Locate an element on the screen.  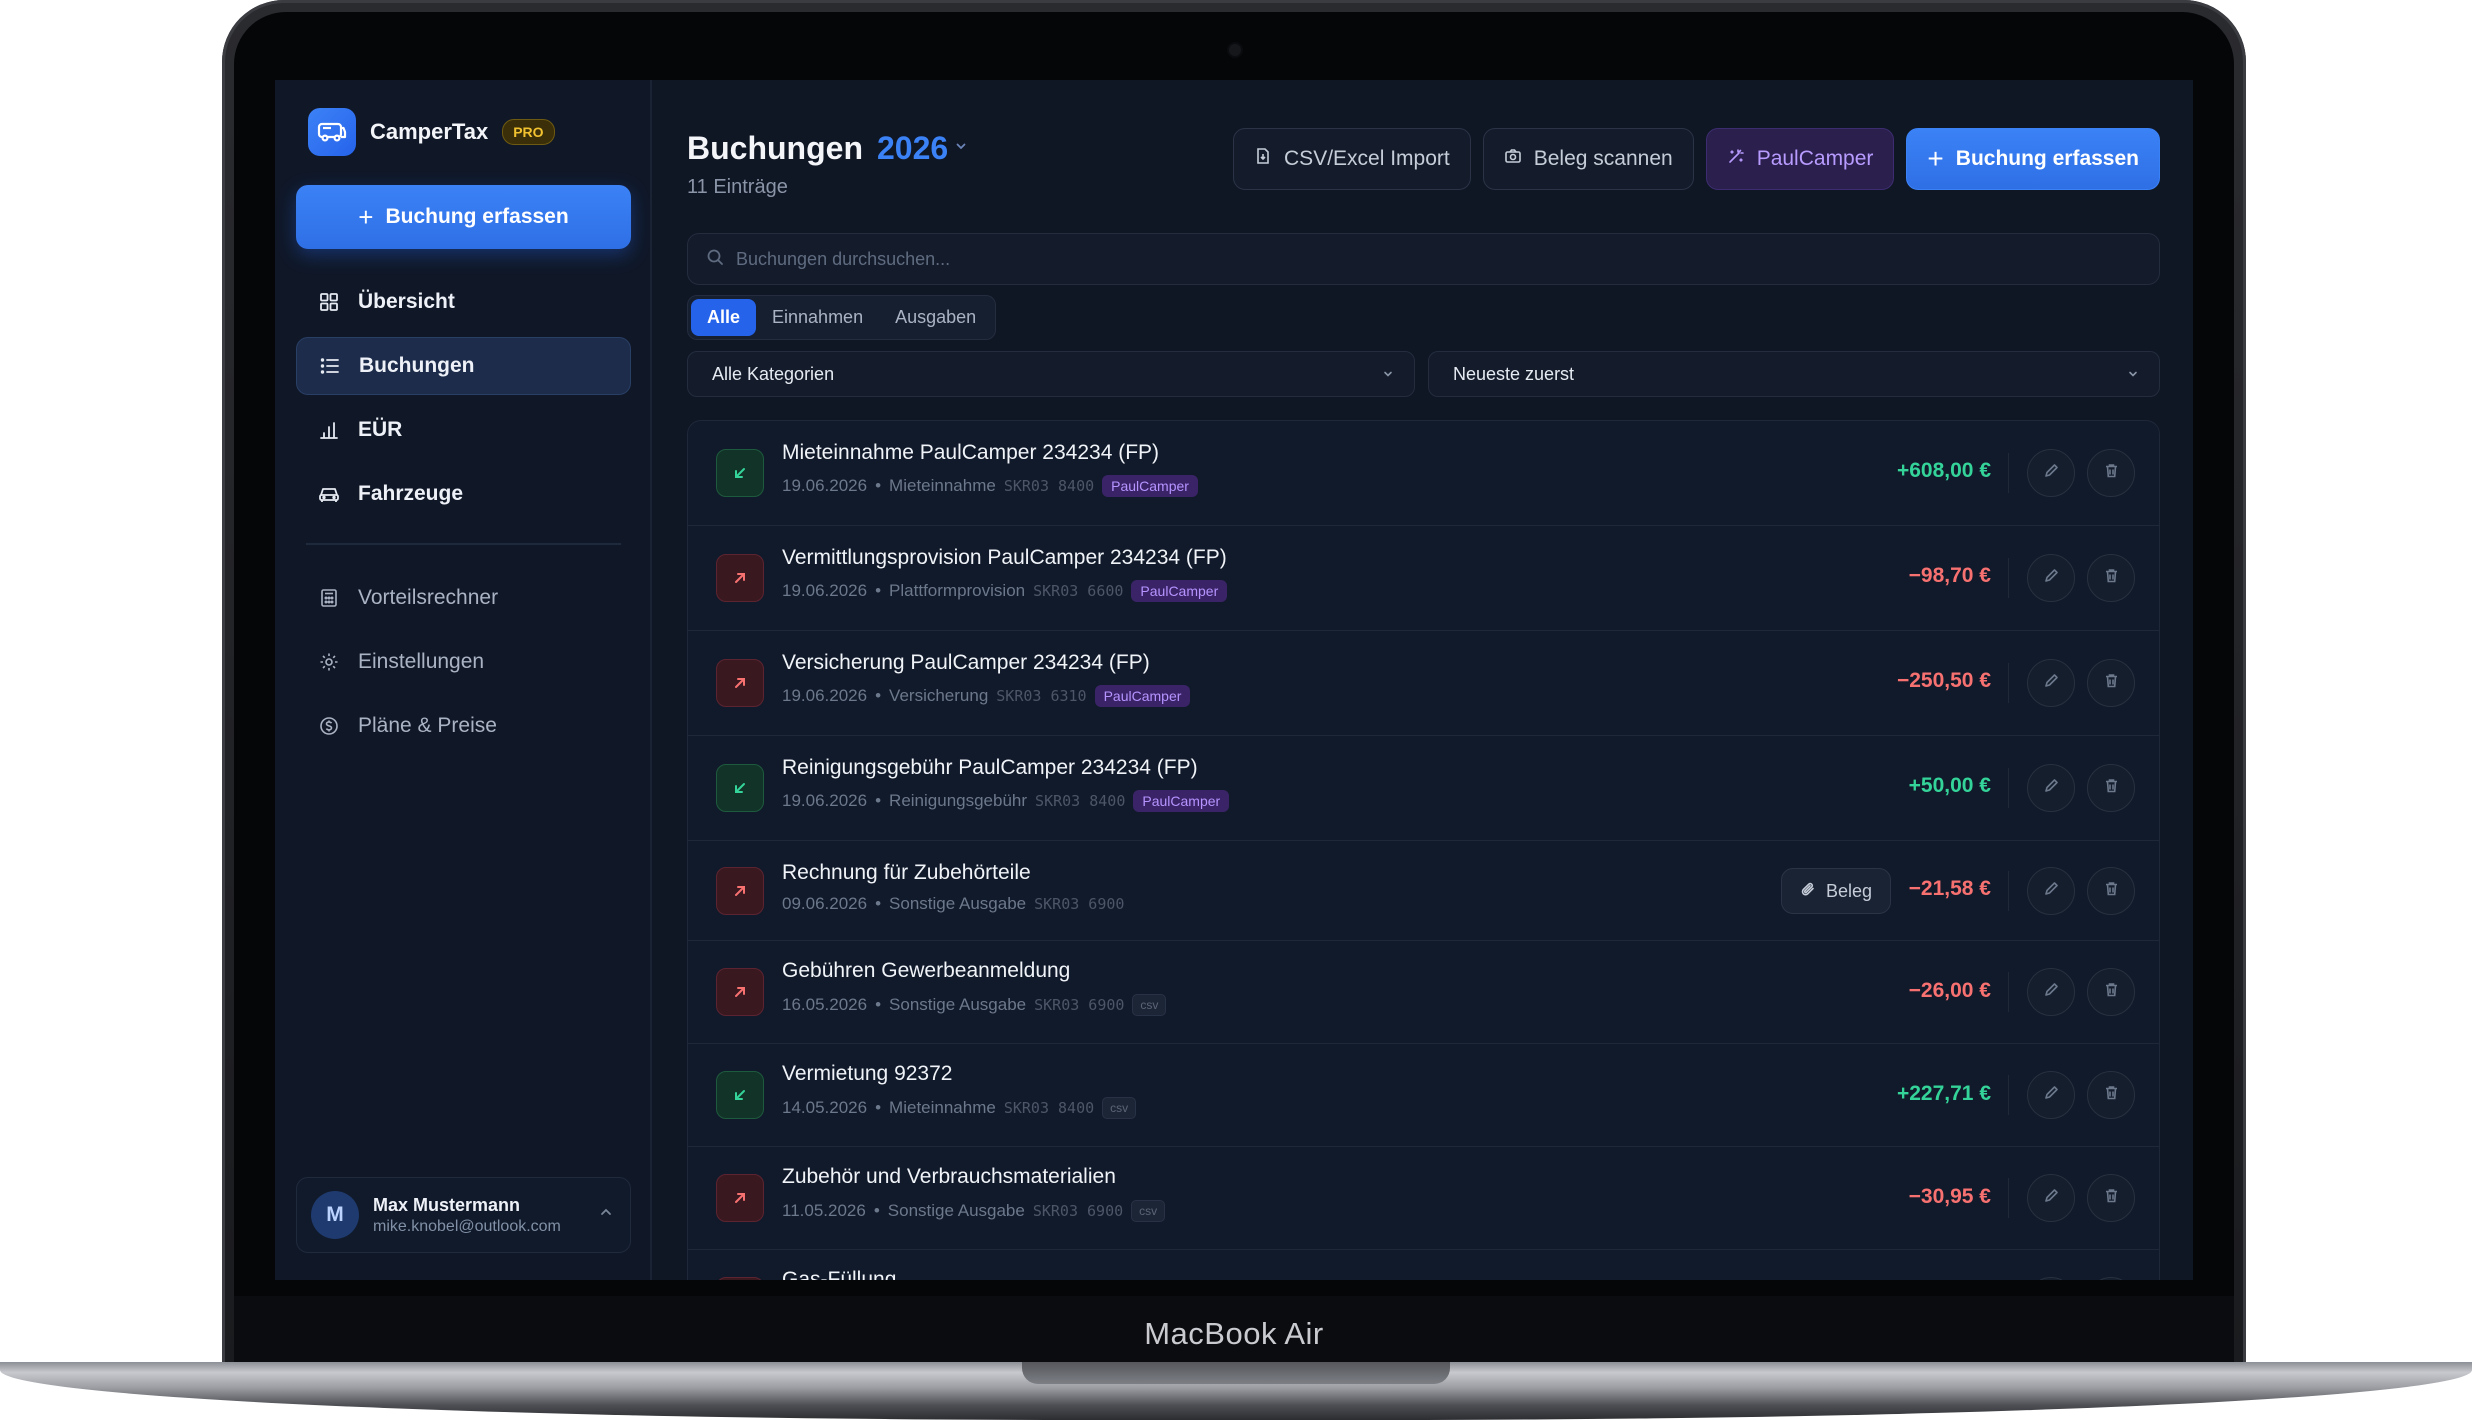
booking-title: Vermietung 92372 is located at coordinates (867, 1073).